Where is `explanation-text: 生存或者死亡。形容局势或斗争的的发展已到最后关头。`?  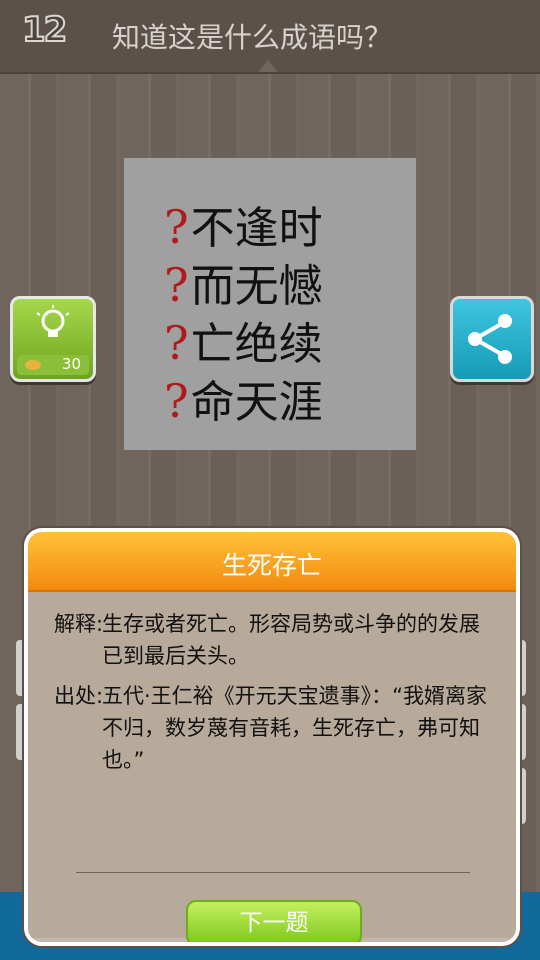
explanation-text: 生存或者死亡。形容局势或斗争的的发展已到最后关头。 is located at coordinates (291, 640).